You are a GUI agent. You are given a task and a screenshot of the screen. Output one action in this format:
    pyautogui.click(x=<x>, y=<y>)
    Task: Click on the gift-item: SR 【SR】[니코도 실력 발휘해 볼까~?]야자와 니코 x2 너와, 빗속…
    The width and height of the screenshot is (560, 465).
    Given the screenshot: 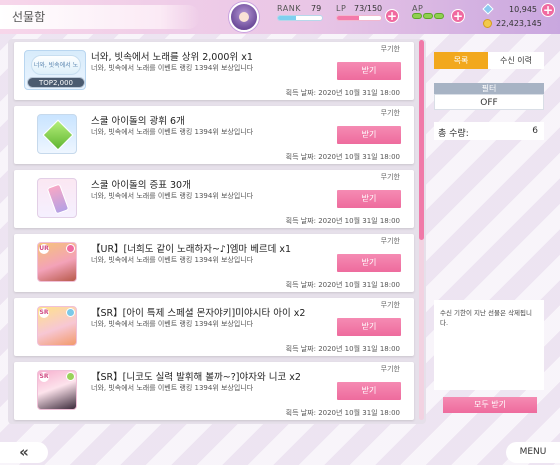 What is the action you would take?
    pyautogui.click(x=214, y=391)
    